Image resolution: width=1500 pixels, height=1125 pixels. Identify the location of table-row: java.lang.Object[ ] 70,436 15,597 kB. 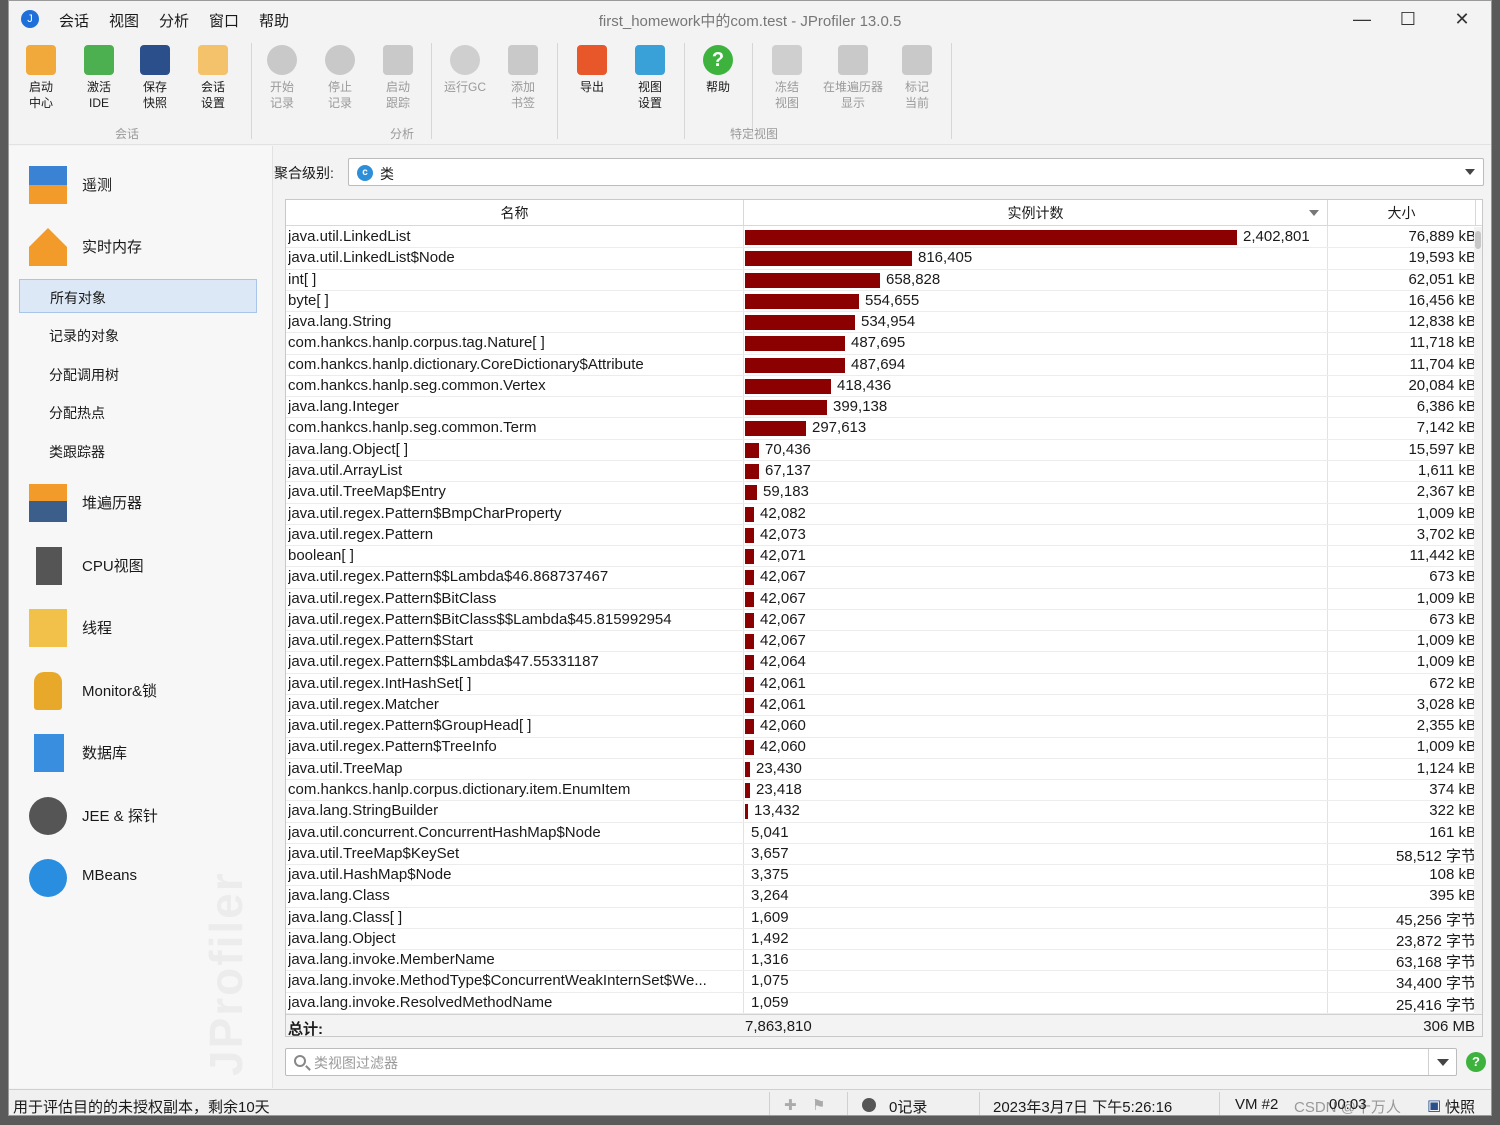
(881, 450).